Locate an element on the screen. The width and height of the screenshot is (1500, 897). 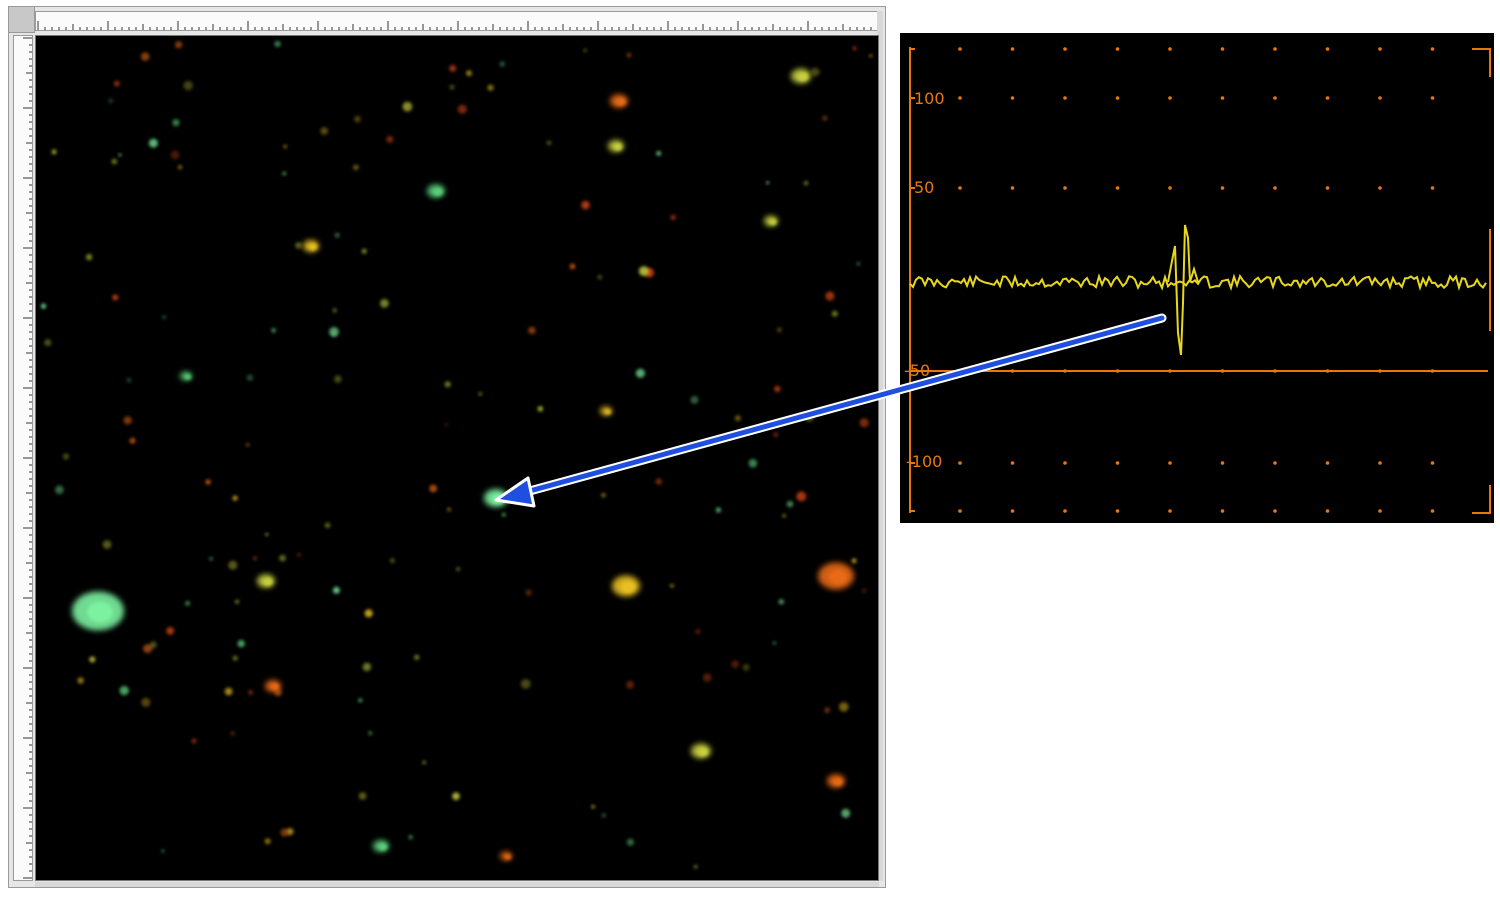
y-tick-label-neg100: -100 is located at coordinates (924, 461).